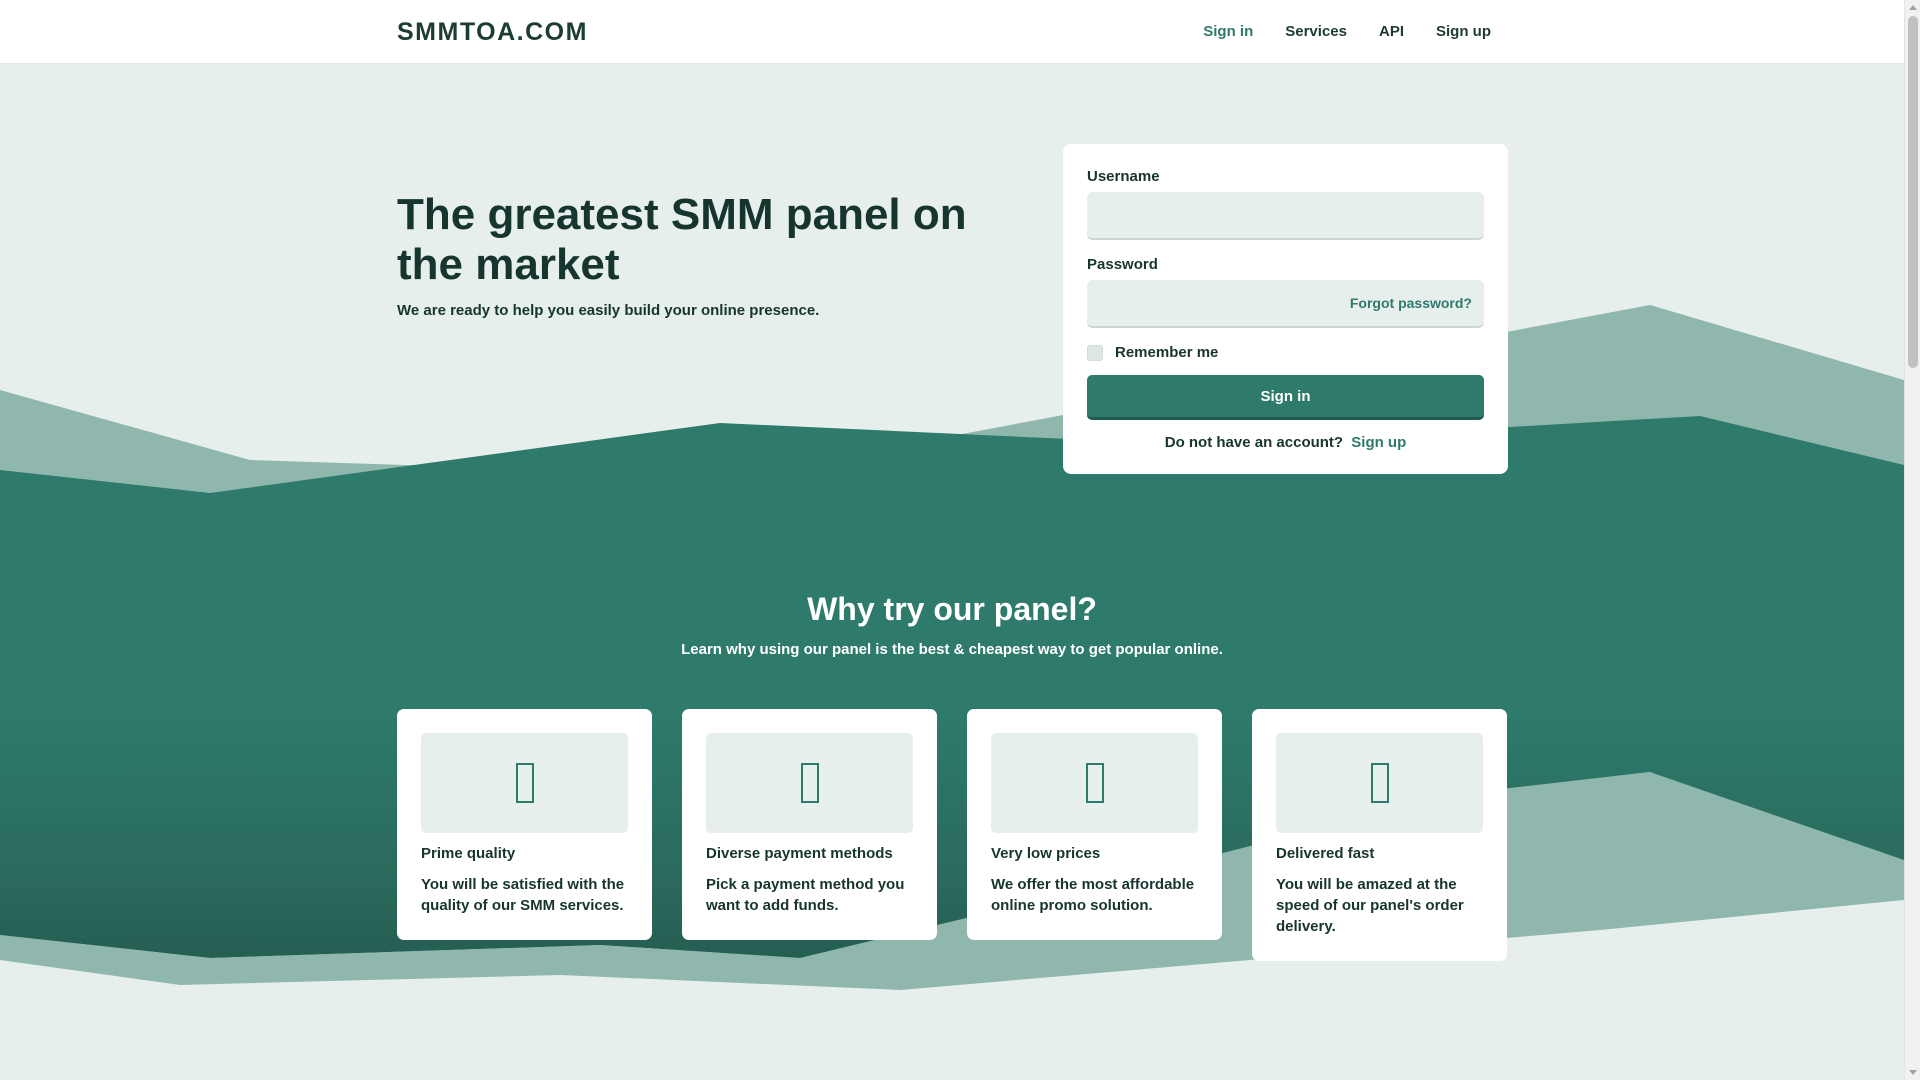 The height and width of the screenshot is (1080, 1920). What do you see at coordinates (1325, 853) in the screenshot?
I see `feature-title: Delivered fast` at bounding box center [1325, 853].